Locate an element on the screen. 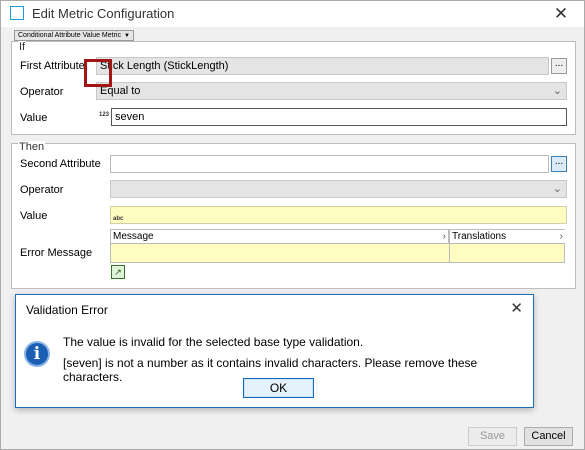 This screenshot has height=450, width=585. message-column-header: Message › is located at coordinates (280, 237).